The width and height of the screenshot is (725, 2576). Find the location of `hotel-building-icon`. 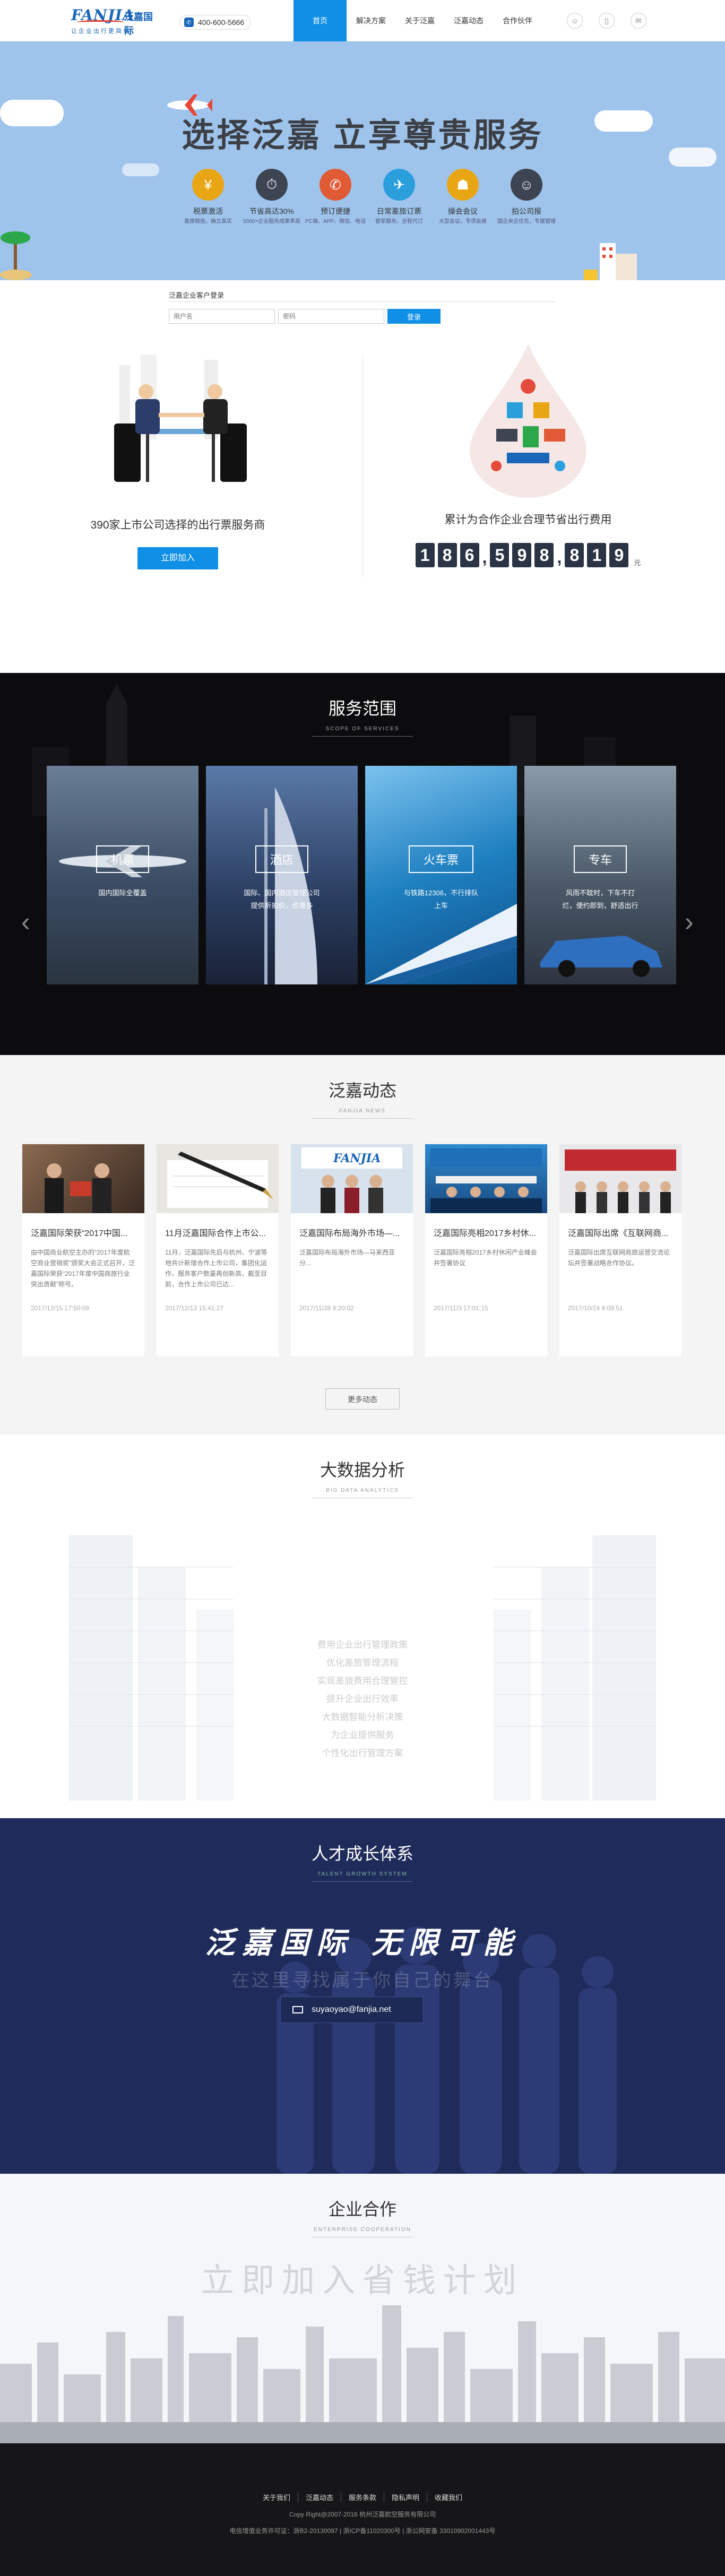

hotel-building-icon is located at coordinates (290, 885).